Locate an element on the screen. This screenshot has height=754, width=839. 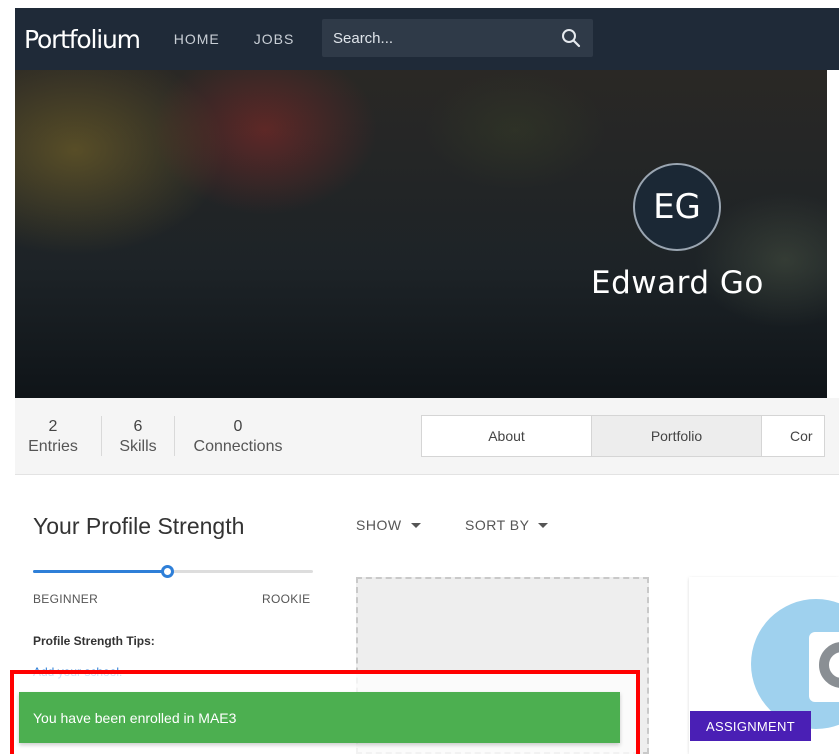
progress-fill is located at coordinates (100, 571).